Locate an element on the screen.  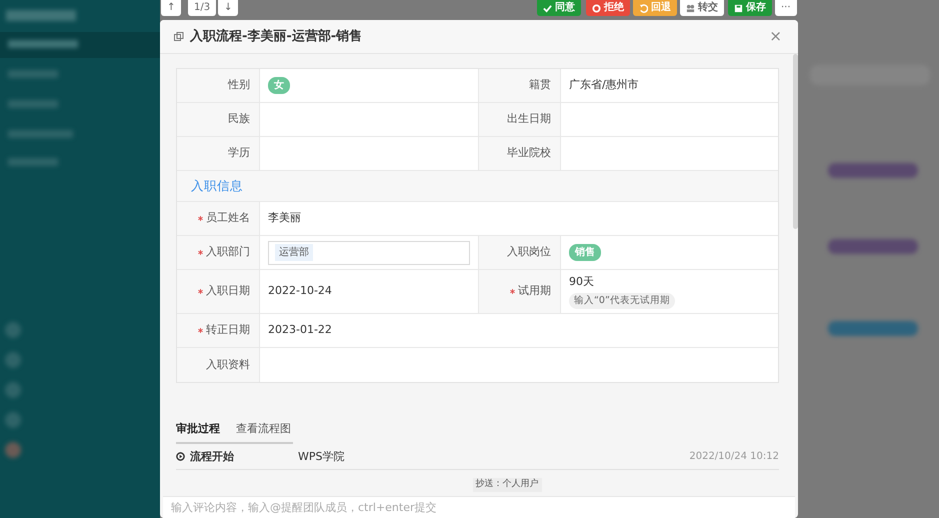
reject-button: 拒绝 is located at coordinates (608, 8).